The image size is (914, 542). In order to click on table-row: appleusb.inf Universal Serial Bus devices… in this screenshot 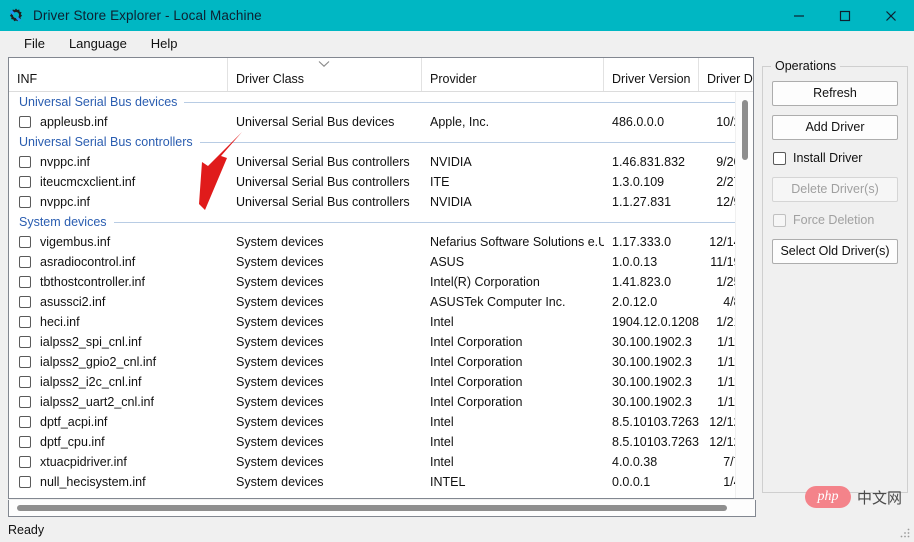, I will do `click(381, 122)`.